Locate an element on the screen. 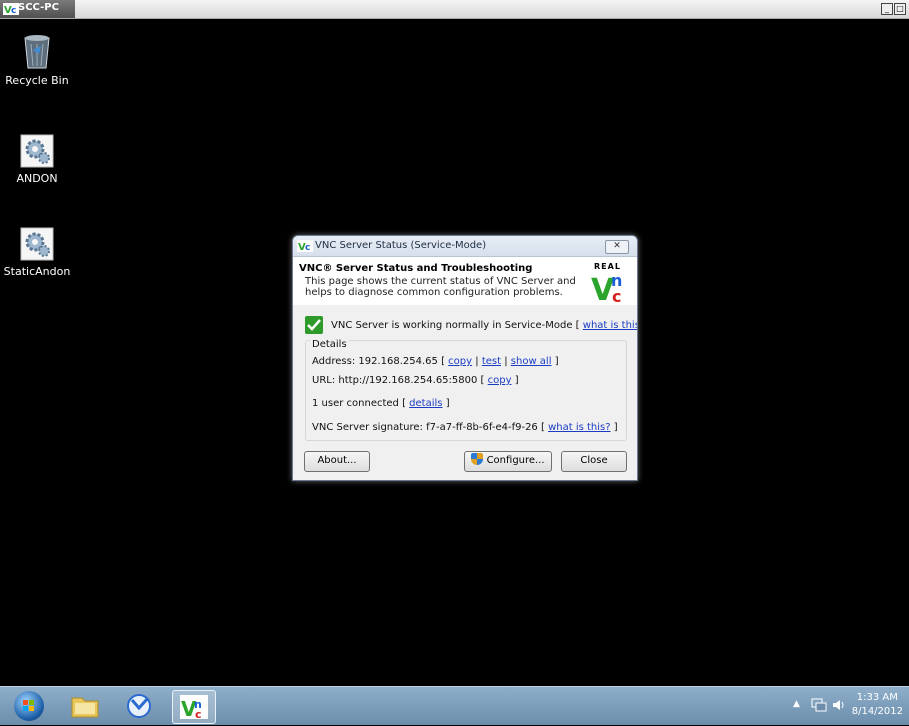 The height and width of the screenshot is (726, 909). address-text: Address: 192.168.254.65 [ is located at coordinates (378, 361).